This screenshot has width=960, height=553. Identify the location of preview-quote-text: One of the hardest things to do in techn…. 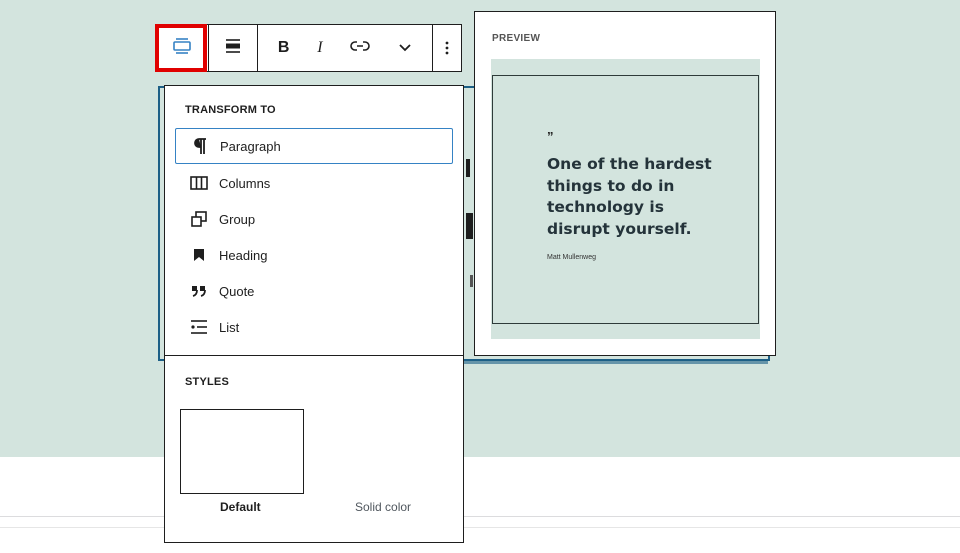
(629, 196).